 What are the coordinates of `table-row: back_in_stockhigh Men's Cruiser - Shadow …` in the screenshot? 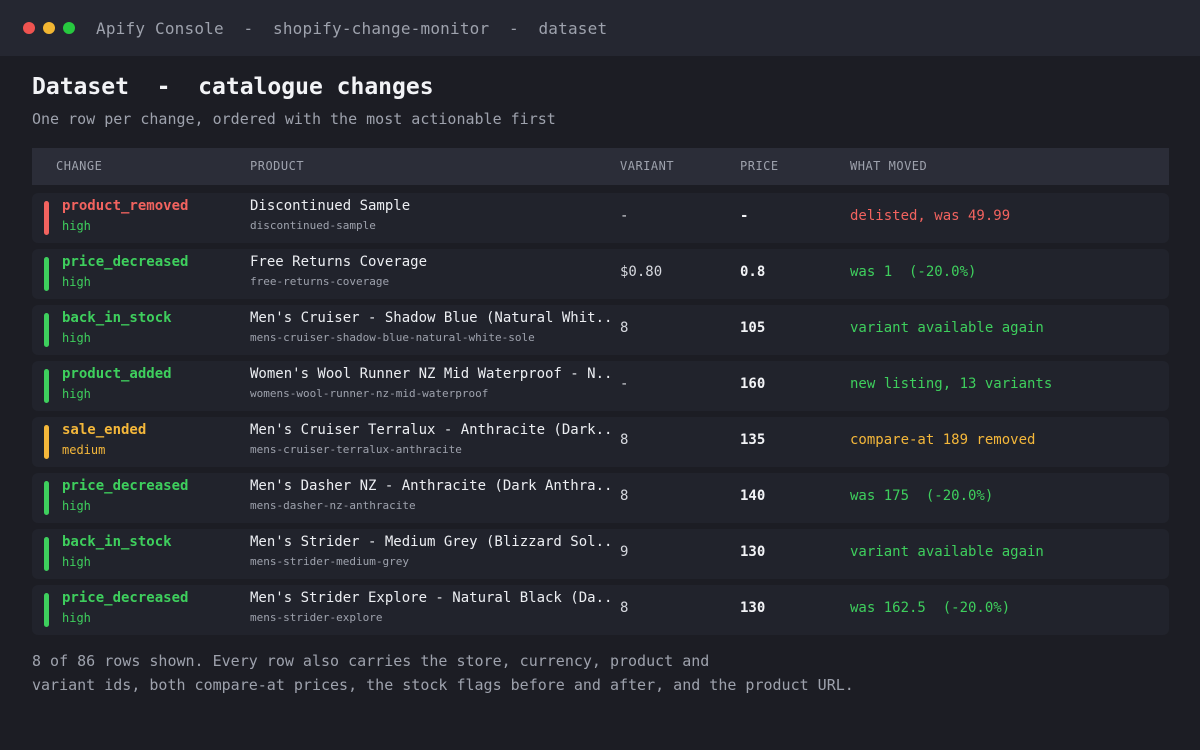 It's located at (600, 330).